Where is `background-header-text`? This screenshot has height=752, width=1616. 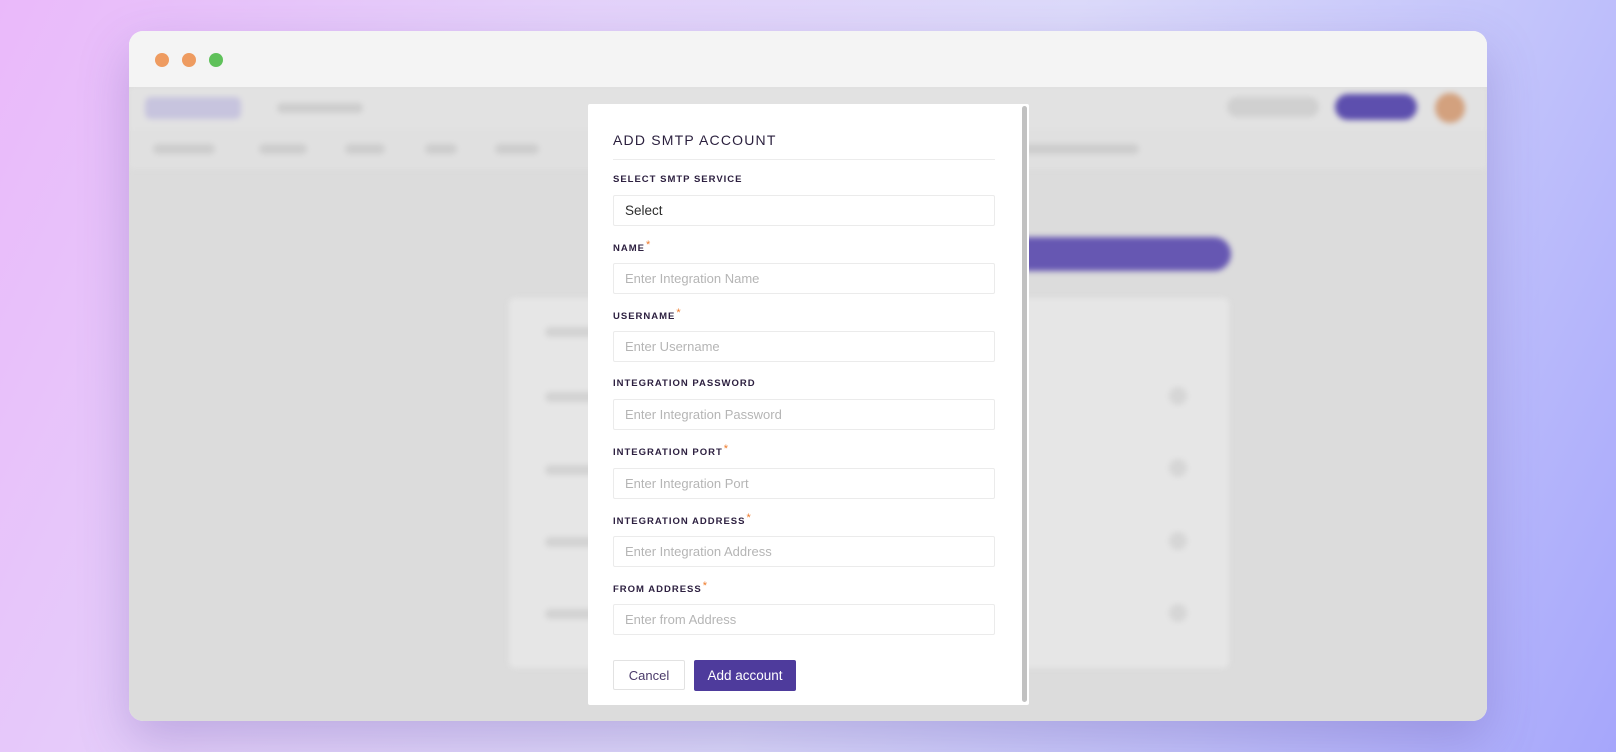
background-header-text is located at coordinates (320, 108).